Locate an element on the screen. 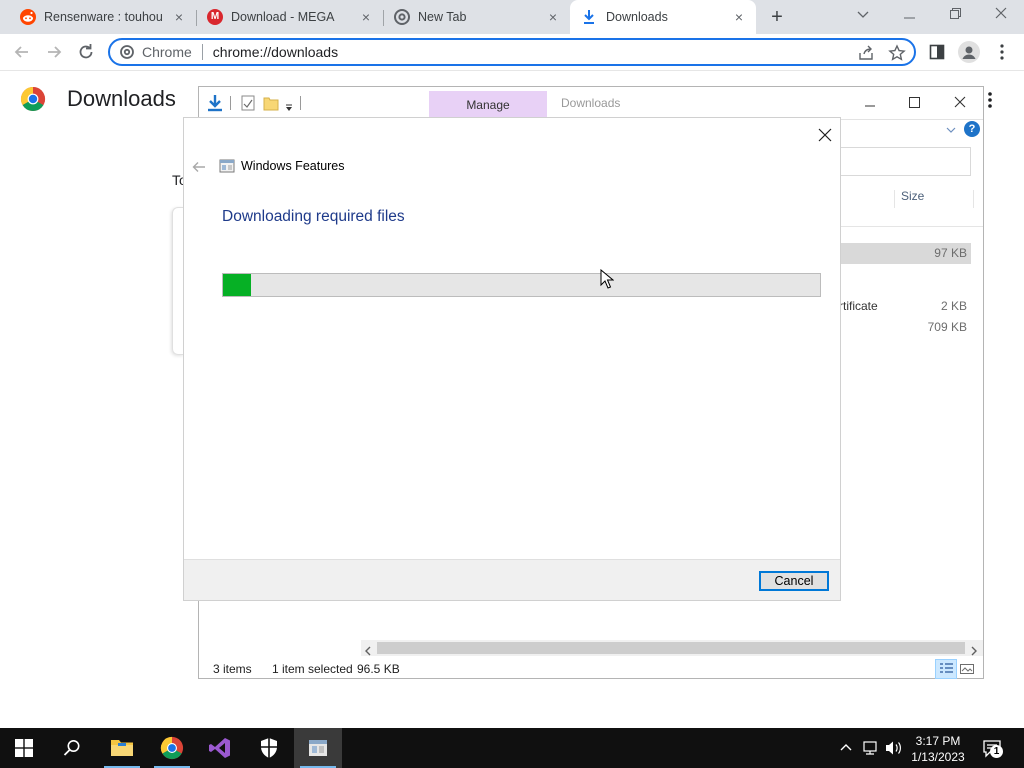 This screenshot has width=1024, height=768. search-button is located at coordinates (72, 748).